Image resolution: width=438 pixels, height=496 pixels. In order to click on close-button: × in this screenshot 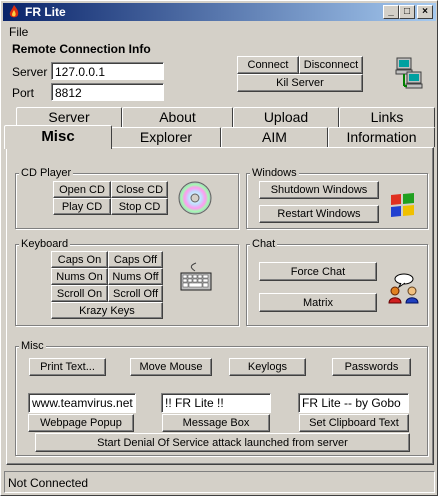, I will do `click(425, 12)`.